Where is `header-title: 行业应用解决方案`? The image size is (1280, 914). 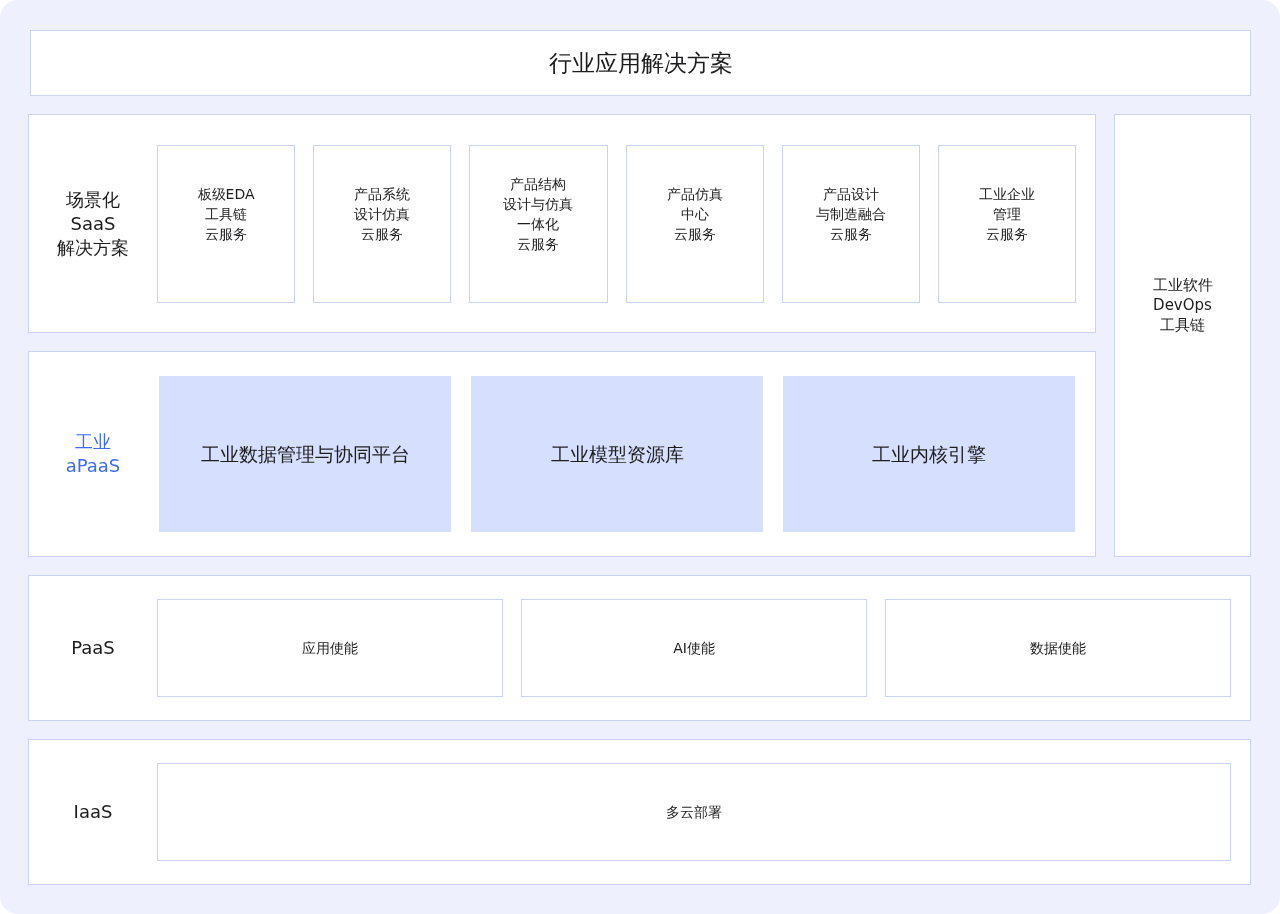
header-title: 行业应用解决方案 is located at coordinates (640, 63).